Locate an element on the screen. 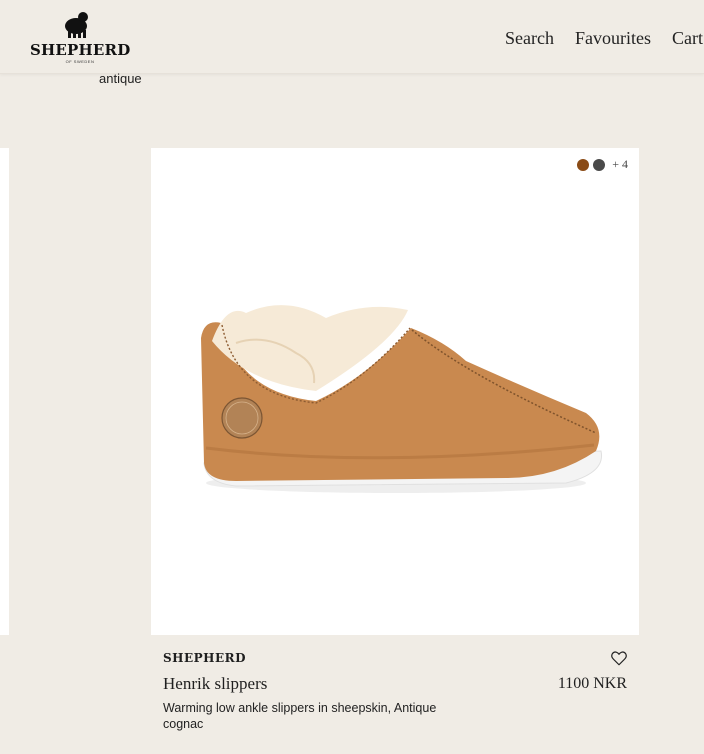 The height and width of the screenshot is (754, 704). product-brand: SHEPHERD is located at coordinates (205, 658).